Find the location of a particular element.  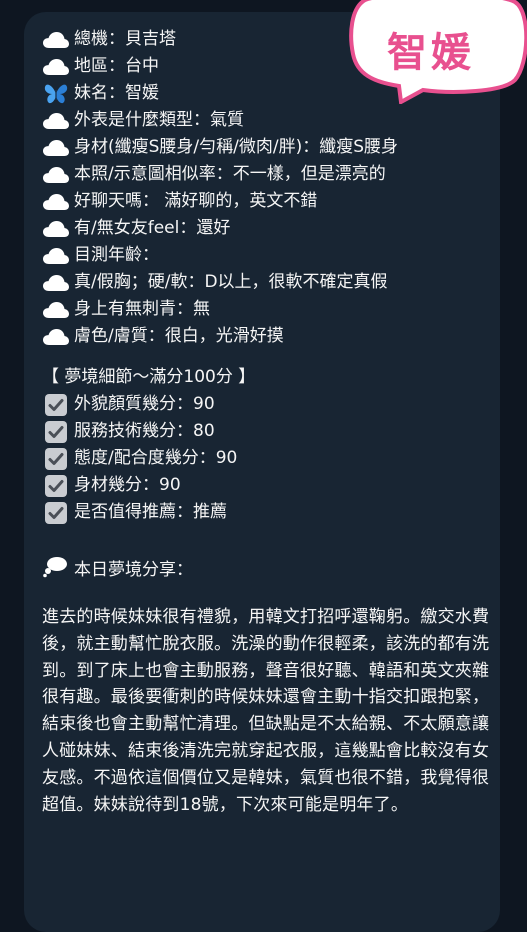

profile-item: 真/假胸；硬/軟：D以上，很軟不確定真假 is located at coordinates (271, 282).